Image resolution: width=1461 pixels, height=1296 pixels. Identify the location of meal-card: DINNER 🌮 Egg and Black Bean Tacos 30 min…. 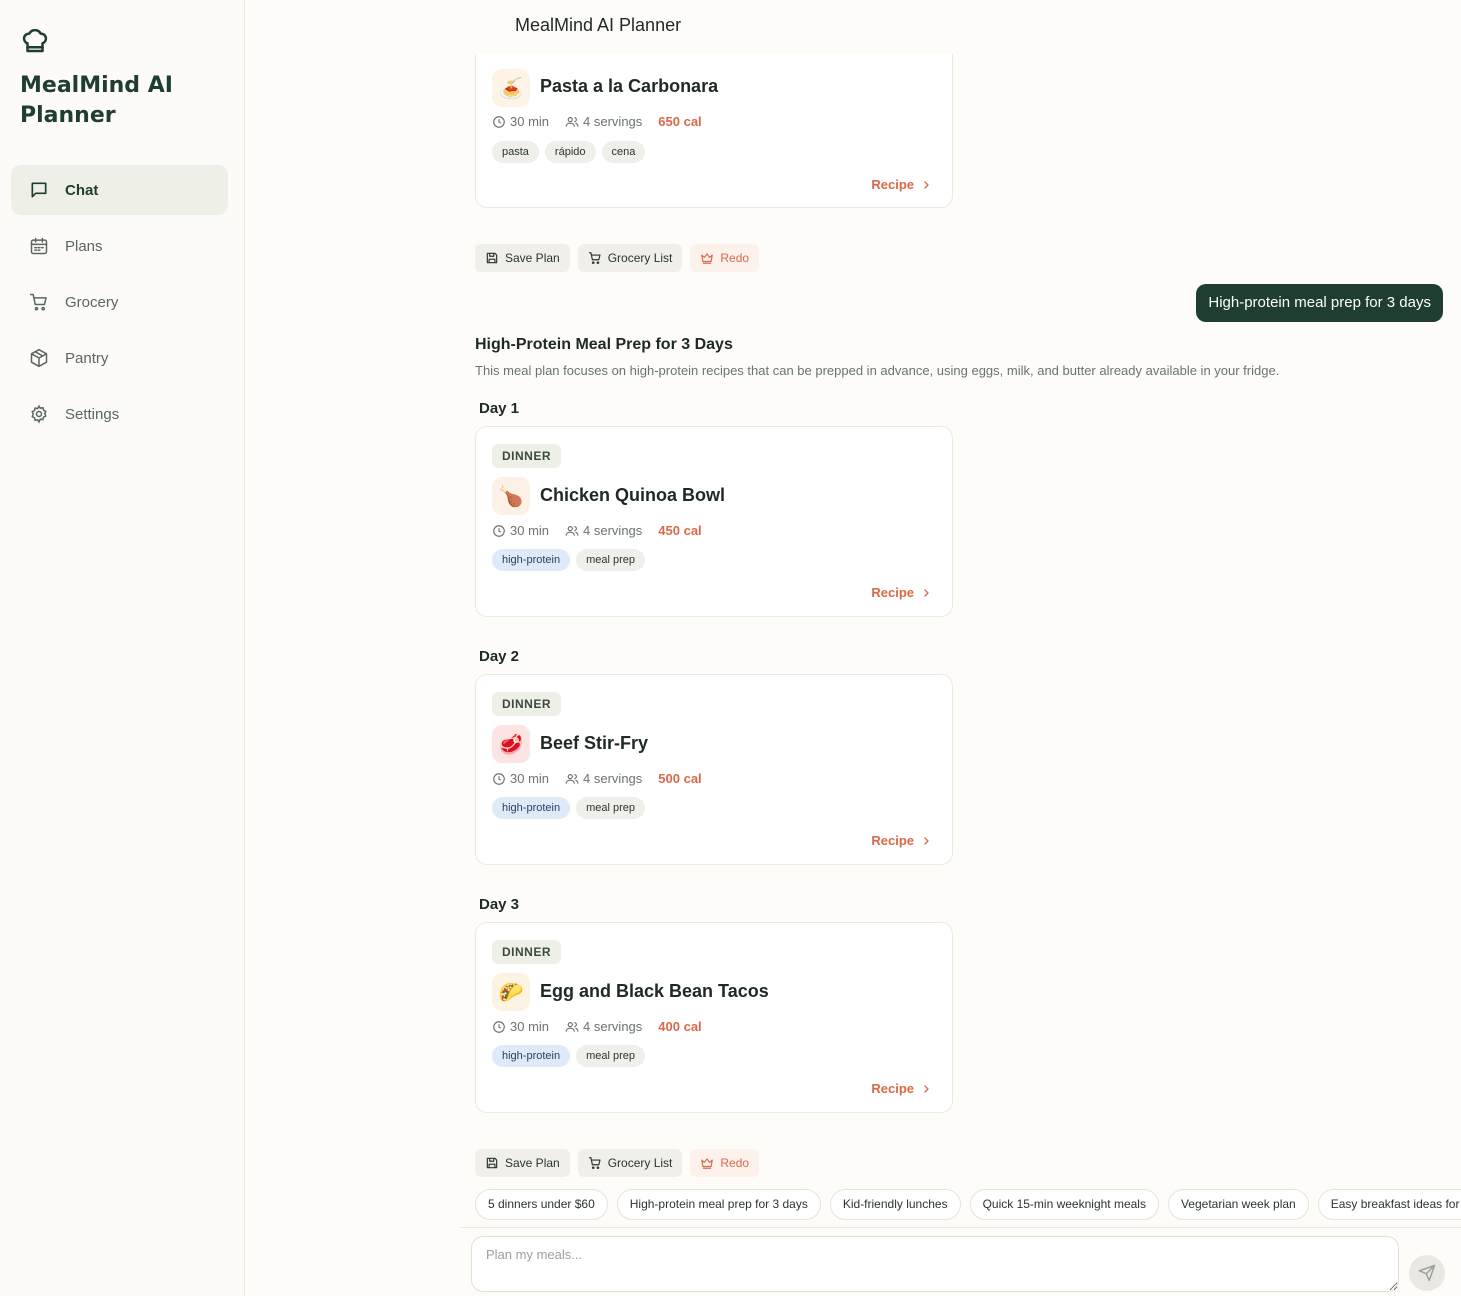
(714, 1017).